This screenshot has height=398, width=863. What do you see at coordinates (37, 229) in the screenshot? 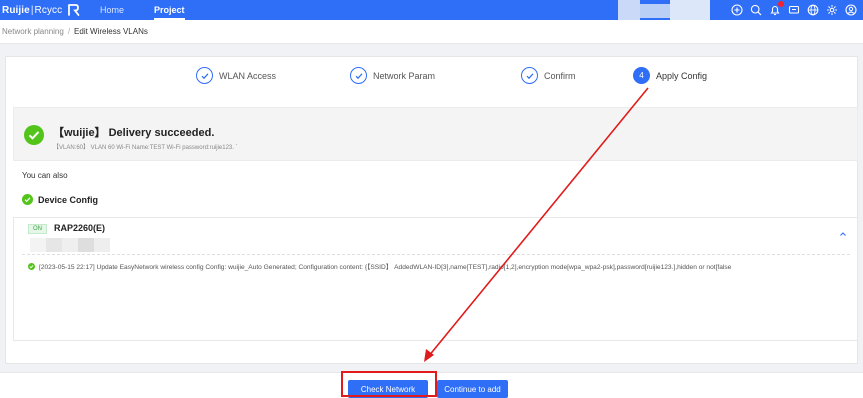
I see `status-badge: ON` at bounding box center [37, 229].